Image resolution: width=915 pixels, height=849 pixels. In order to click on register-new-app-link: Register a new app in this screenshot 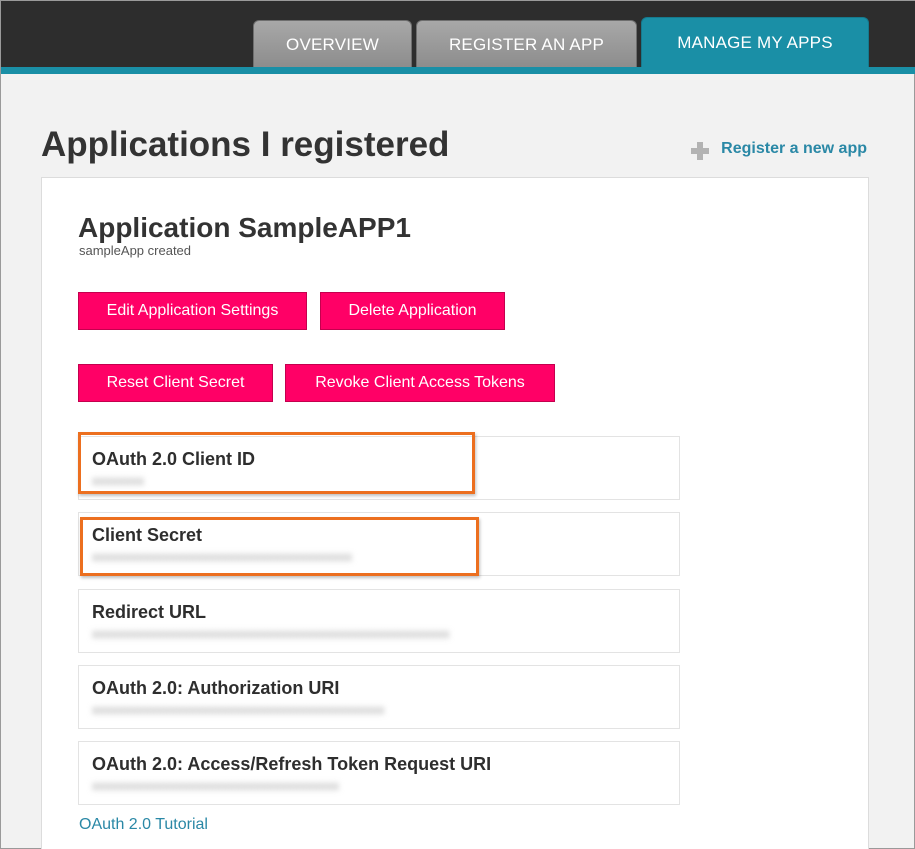, I will do `click(779, 149)`.